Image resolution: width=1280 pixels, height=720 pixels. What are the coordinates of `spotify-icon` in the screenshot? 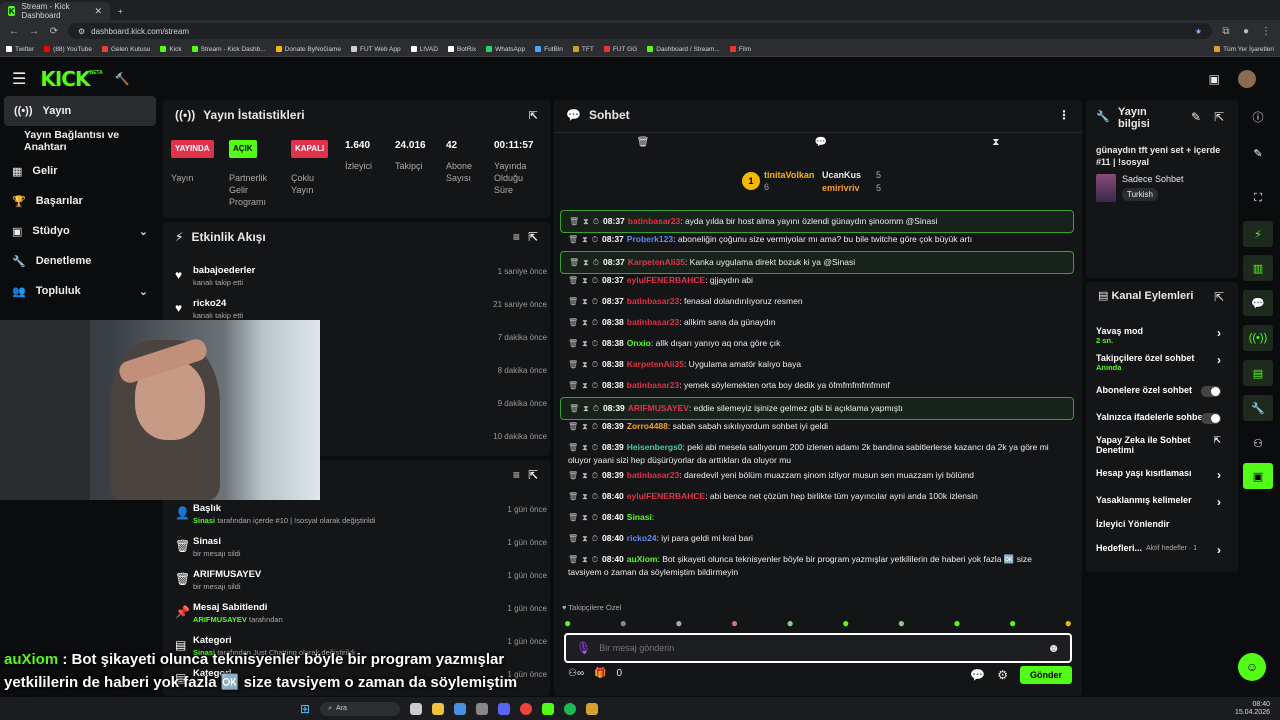 It's located at (570, 708).